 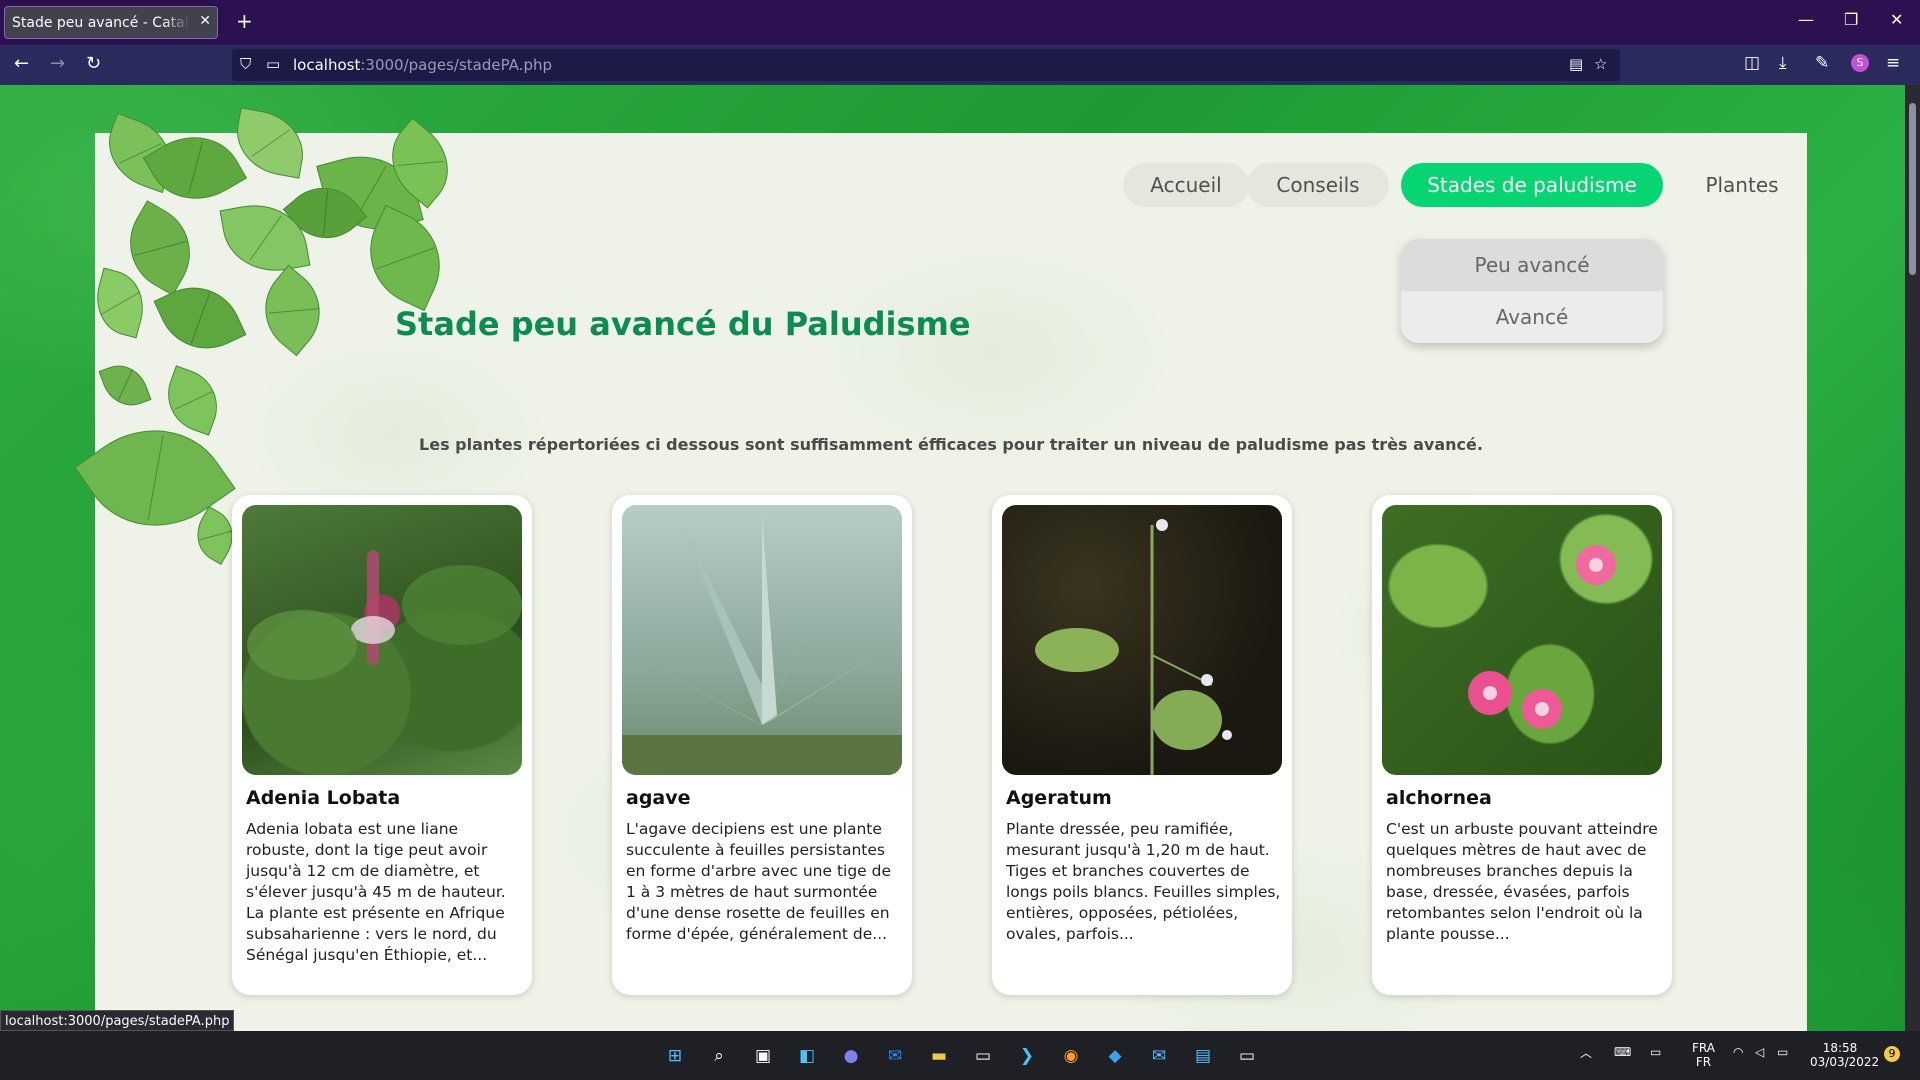 I want to click on language-indicator: FRA FR, so click(x=1703, y=1055).